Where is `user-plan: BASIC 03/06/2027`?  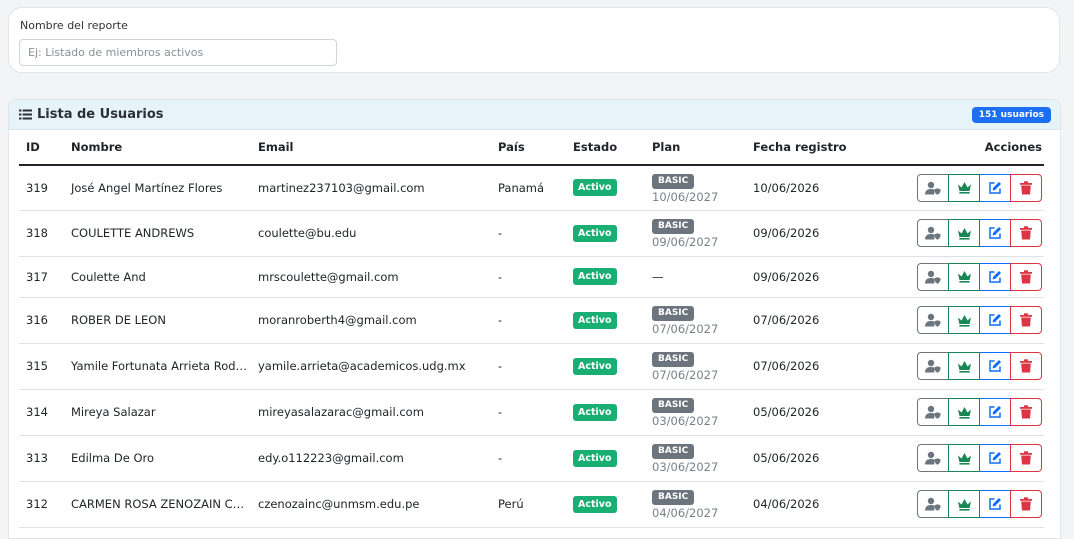 user-plan: BASIC 03/06/2027 is located at coordinates (695, 458).